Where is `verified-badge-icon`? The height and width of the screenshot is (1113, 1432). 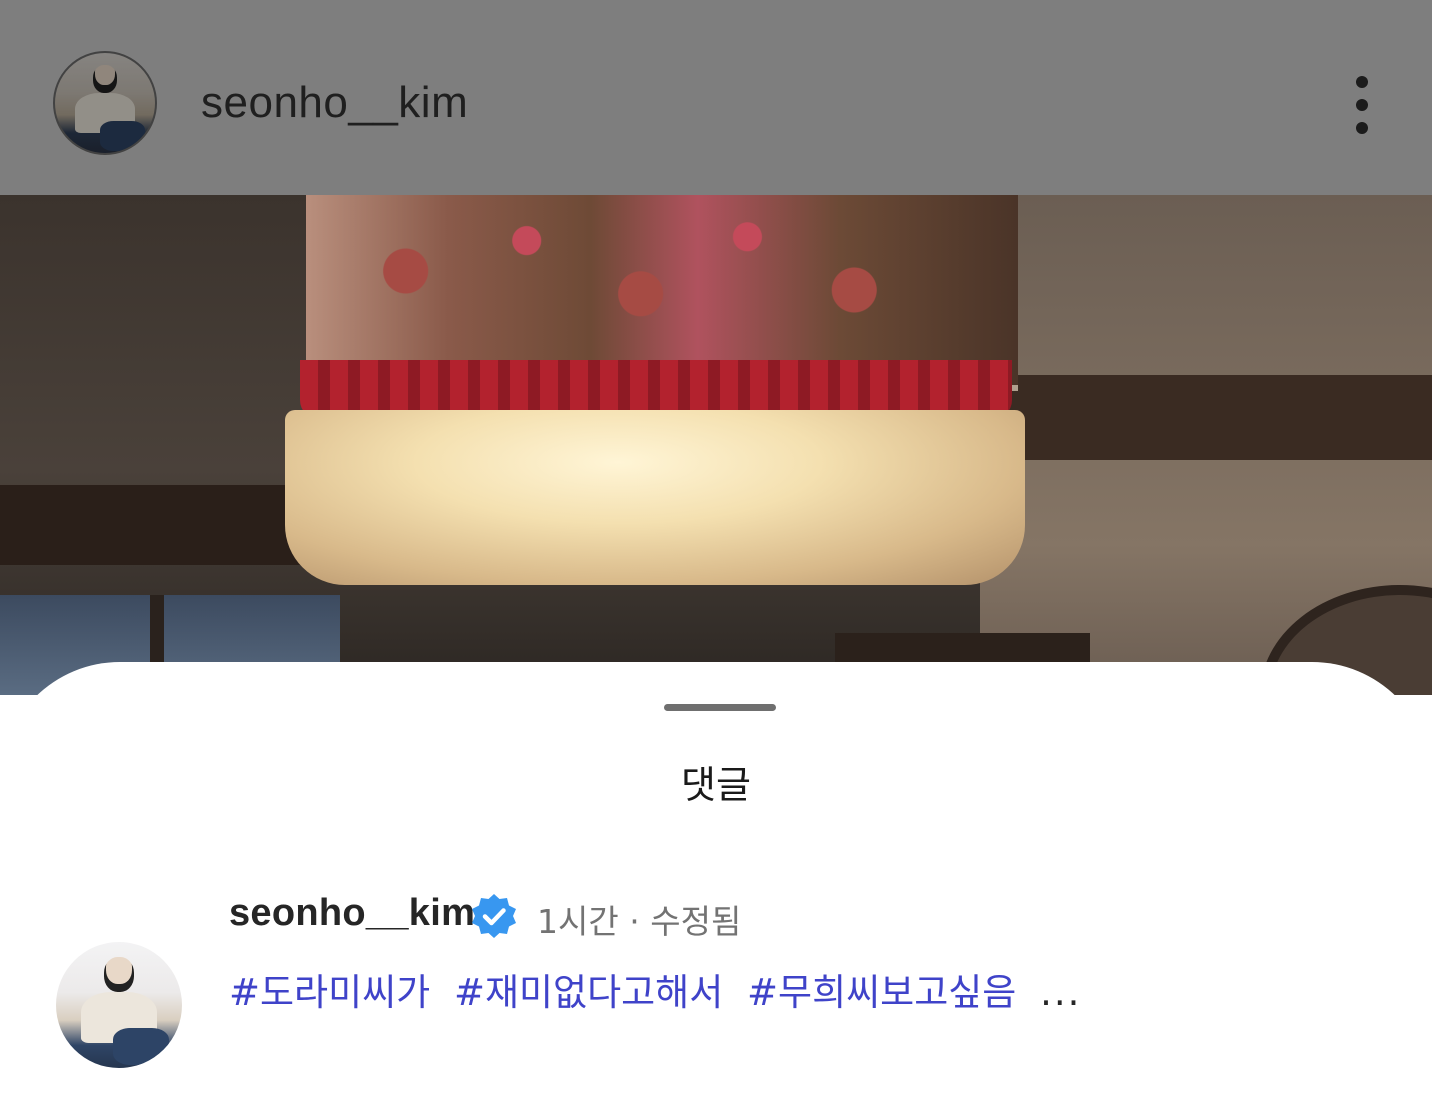 verified-badge-icon is located at coordinates (494, 916).